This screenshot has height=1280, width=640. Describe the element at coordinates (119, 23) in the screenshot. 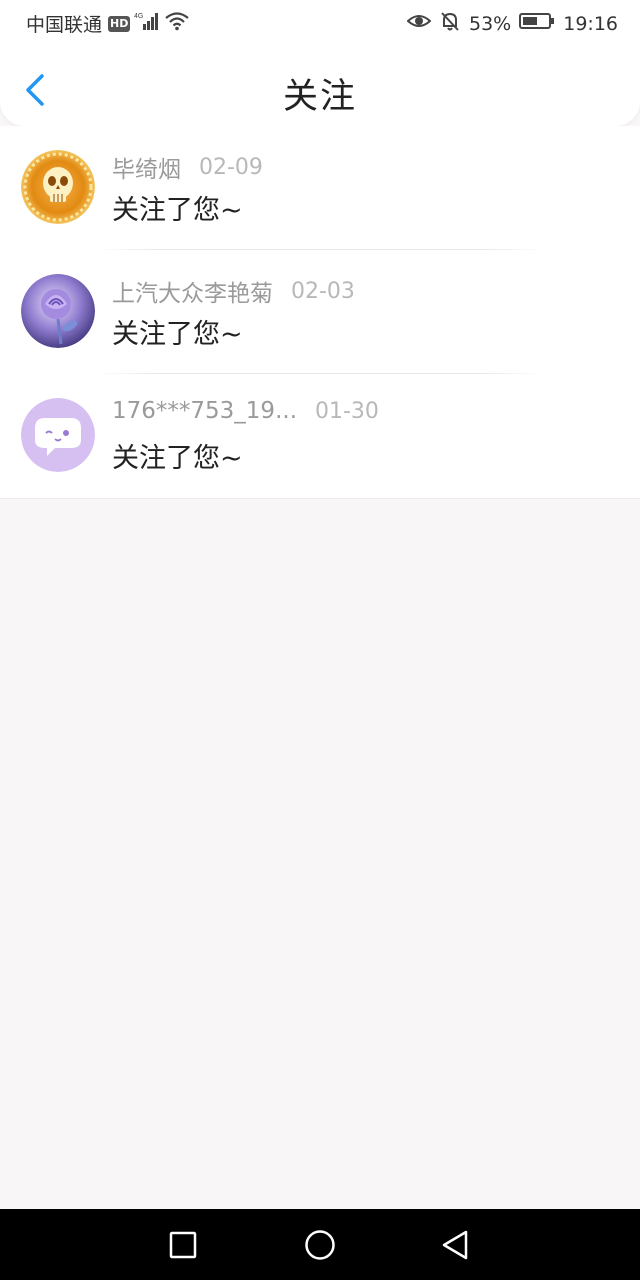

I see `hd-badge: HD` at that location.